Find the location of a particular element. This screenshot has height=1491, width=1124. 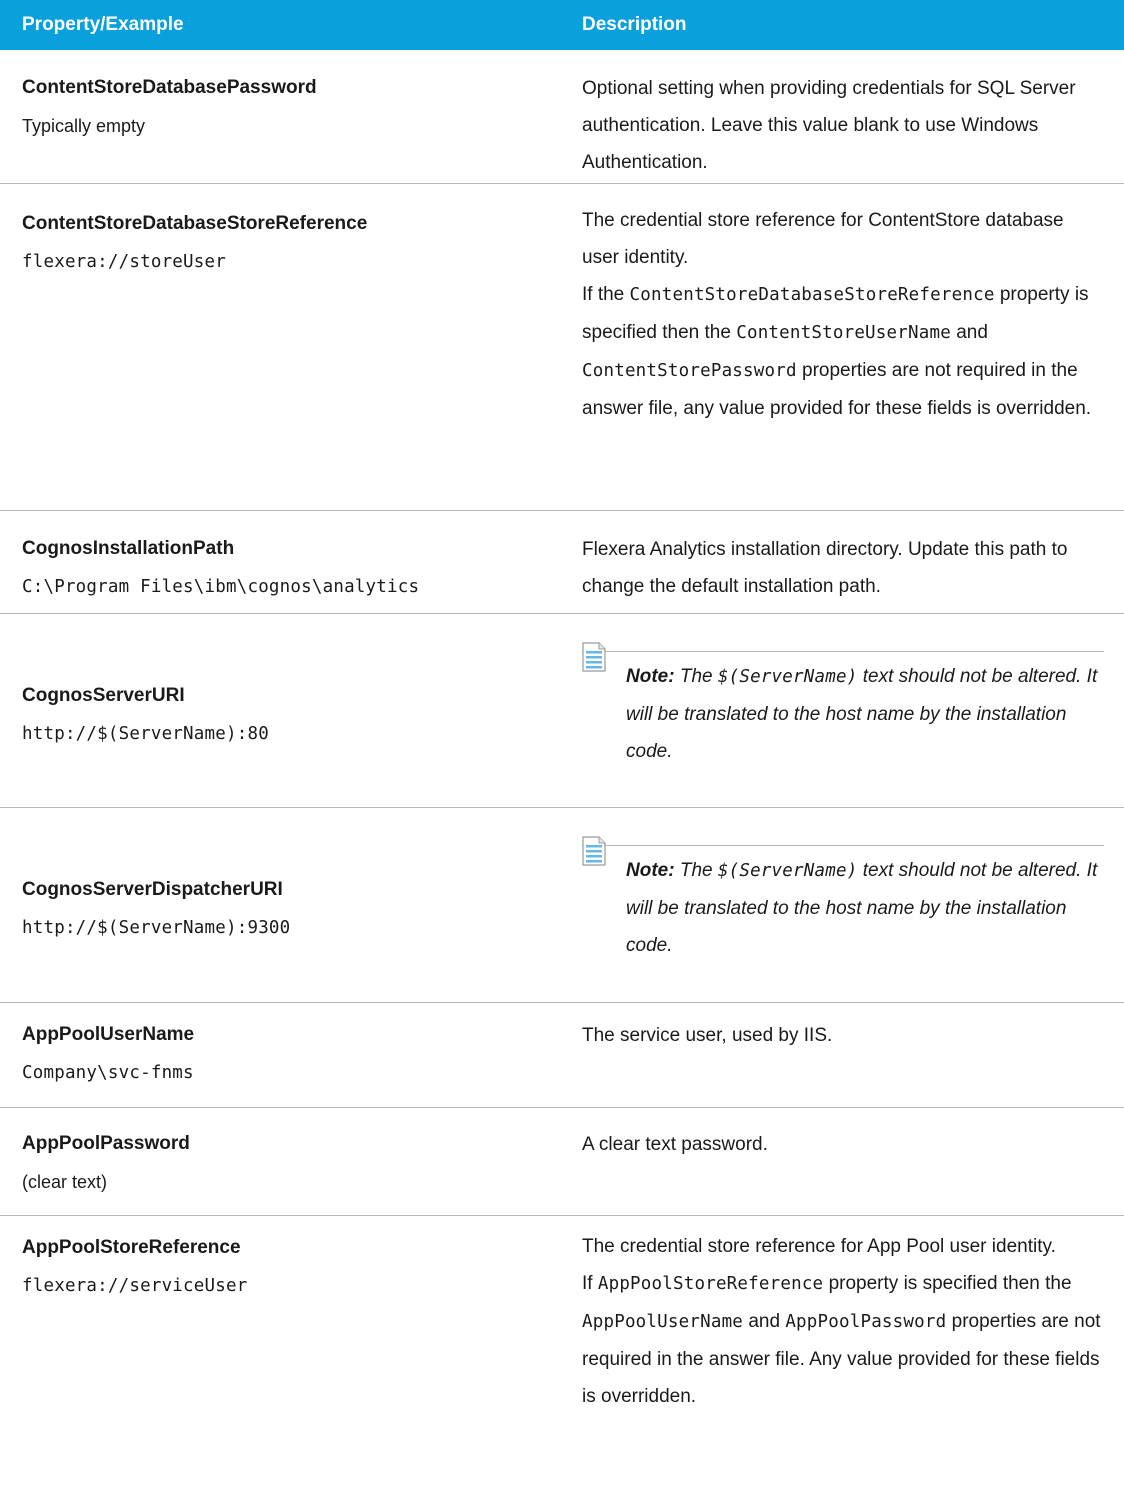

code-text: ContentStorePassword is located at coordinates (689, 371).